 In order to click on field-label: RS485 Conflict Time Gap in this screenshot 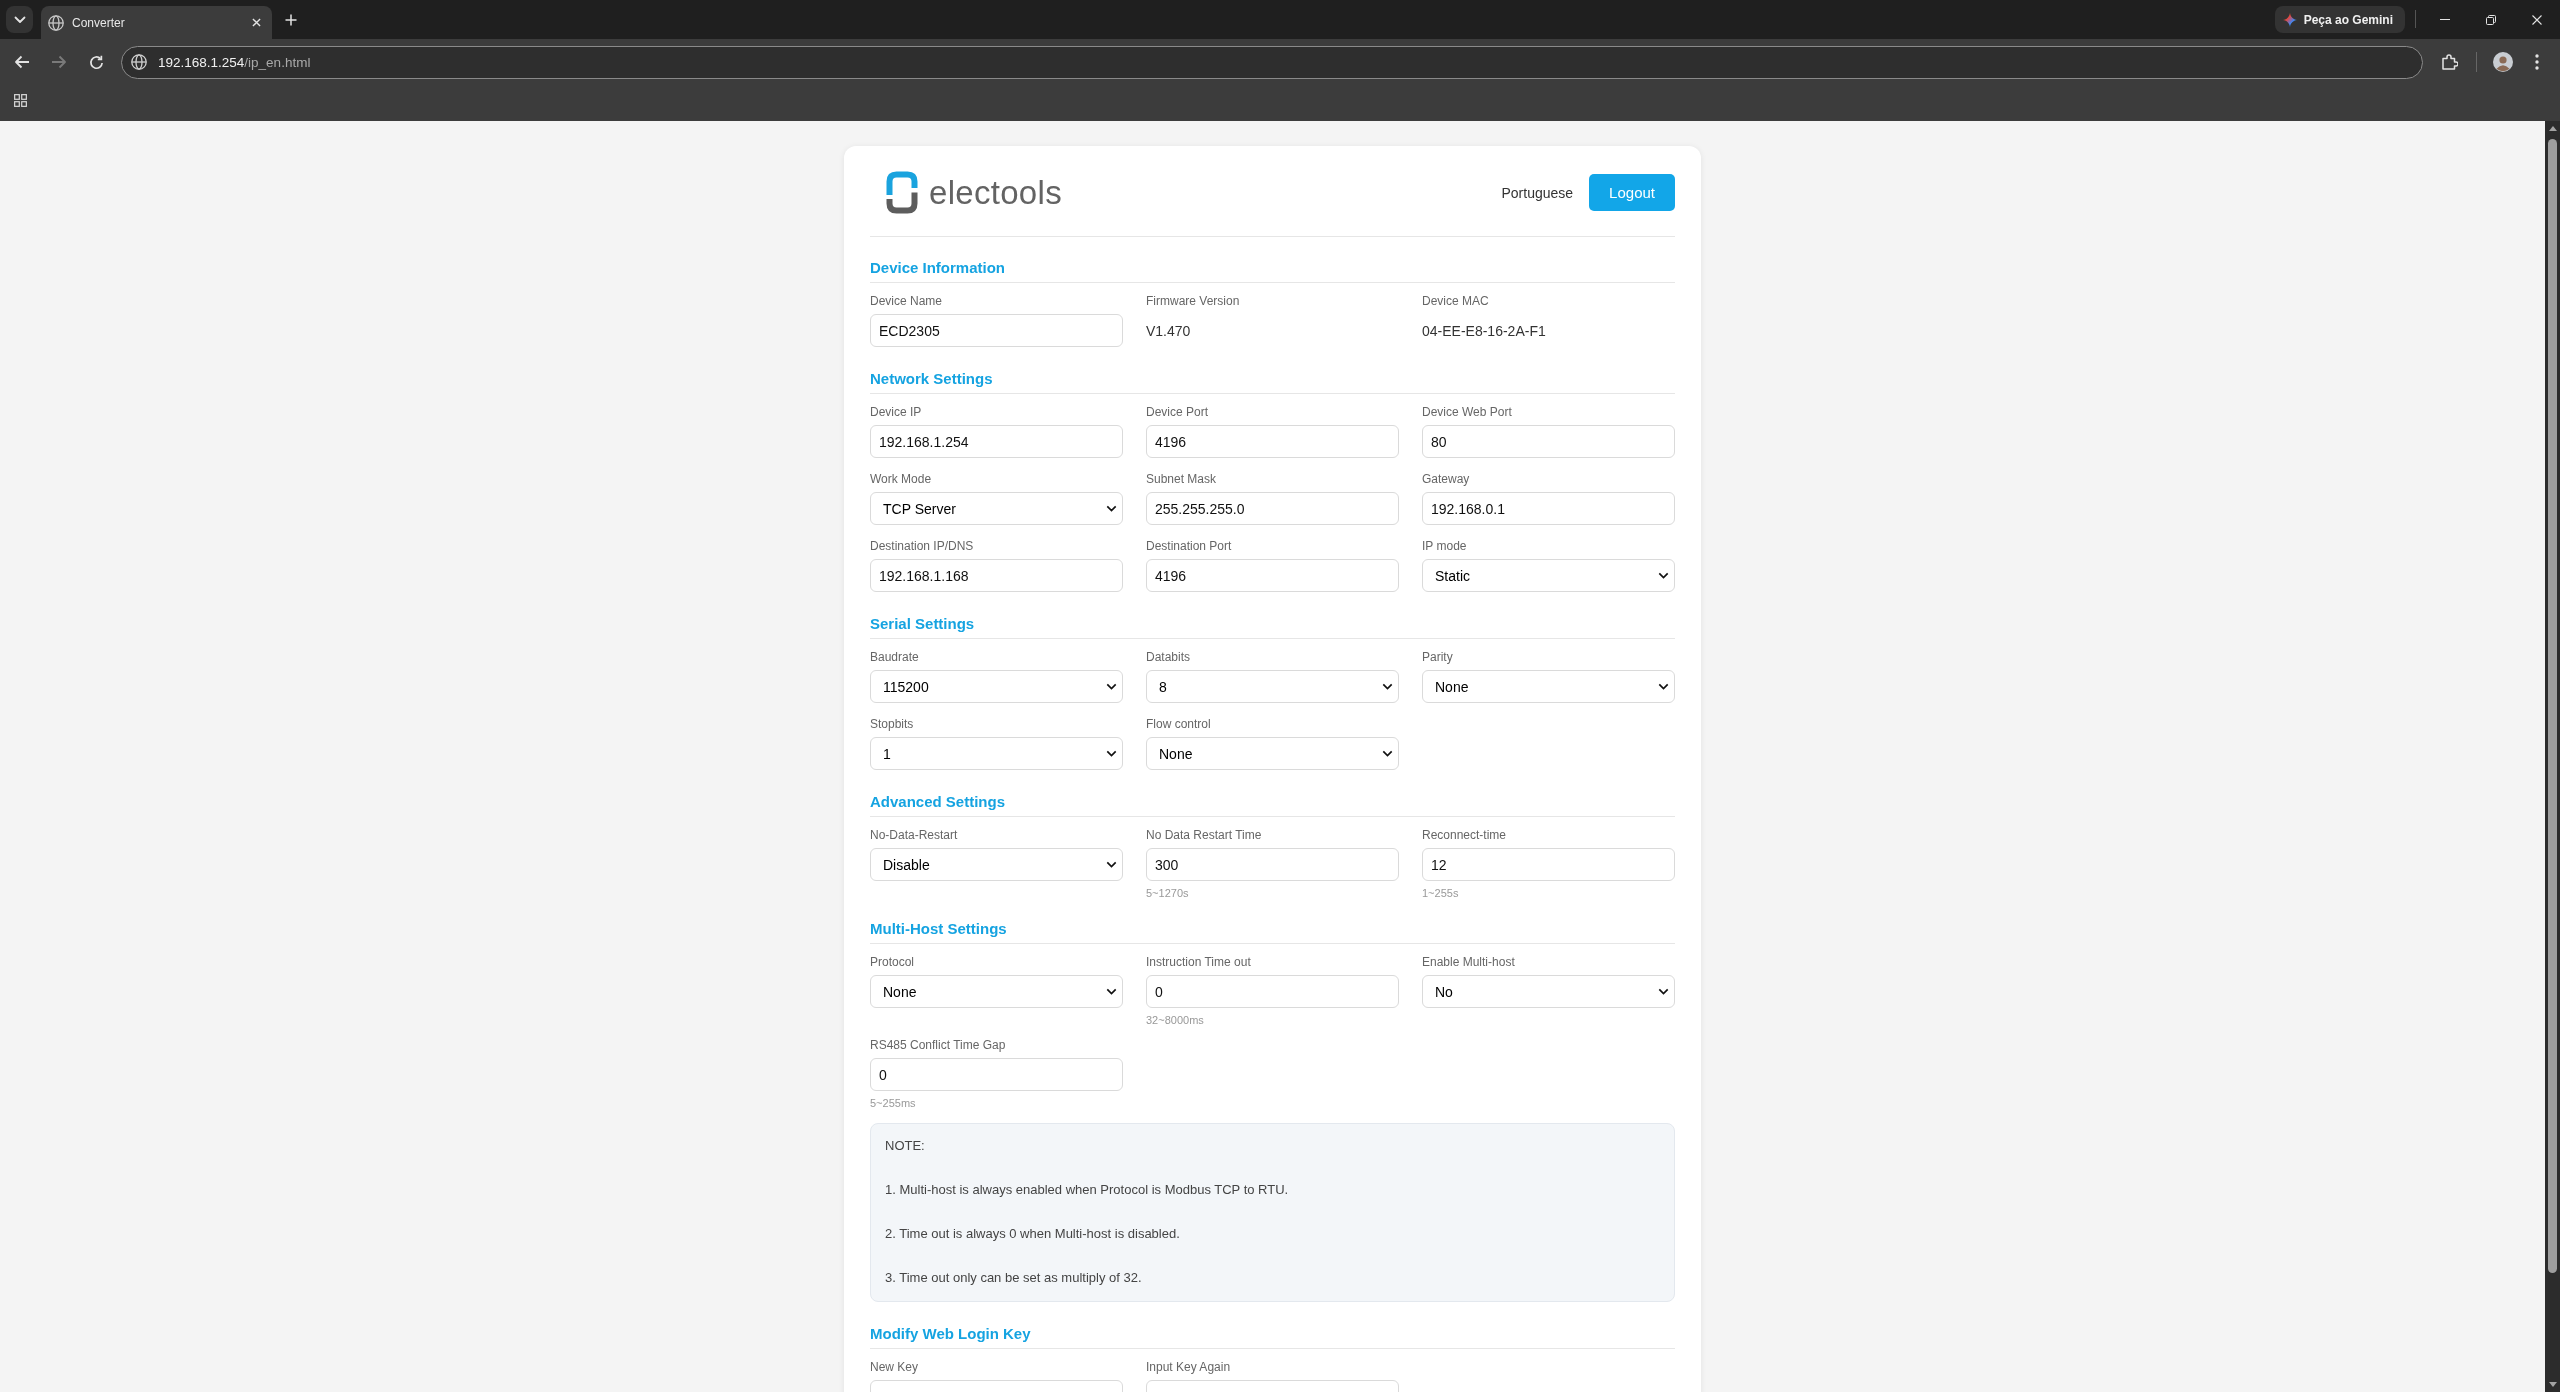, I will do `click(938, 1045)`.